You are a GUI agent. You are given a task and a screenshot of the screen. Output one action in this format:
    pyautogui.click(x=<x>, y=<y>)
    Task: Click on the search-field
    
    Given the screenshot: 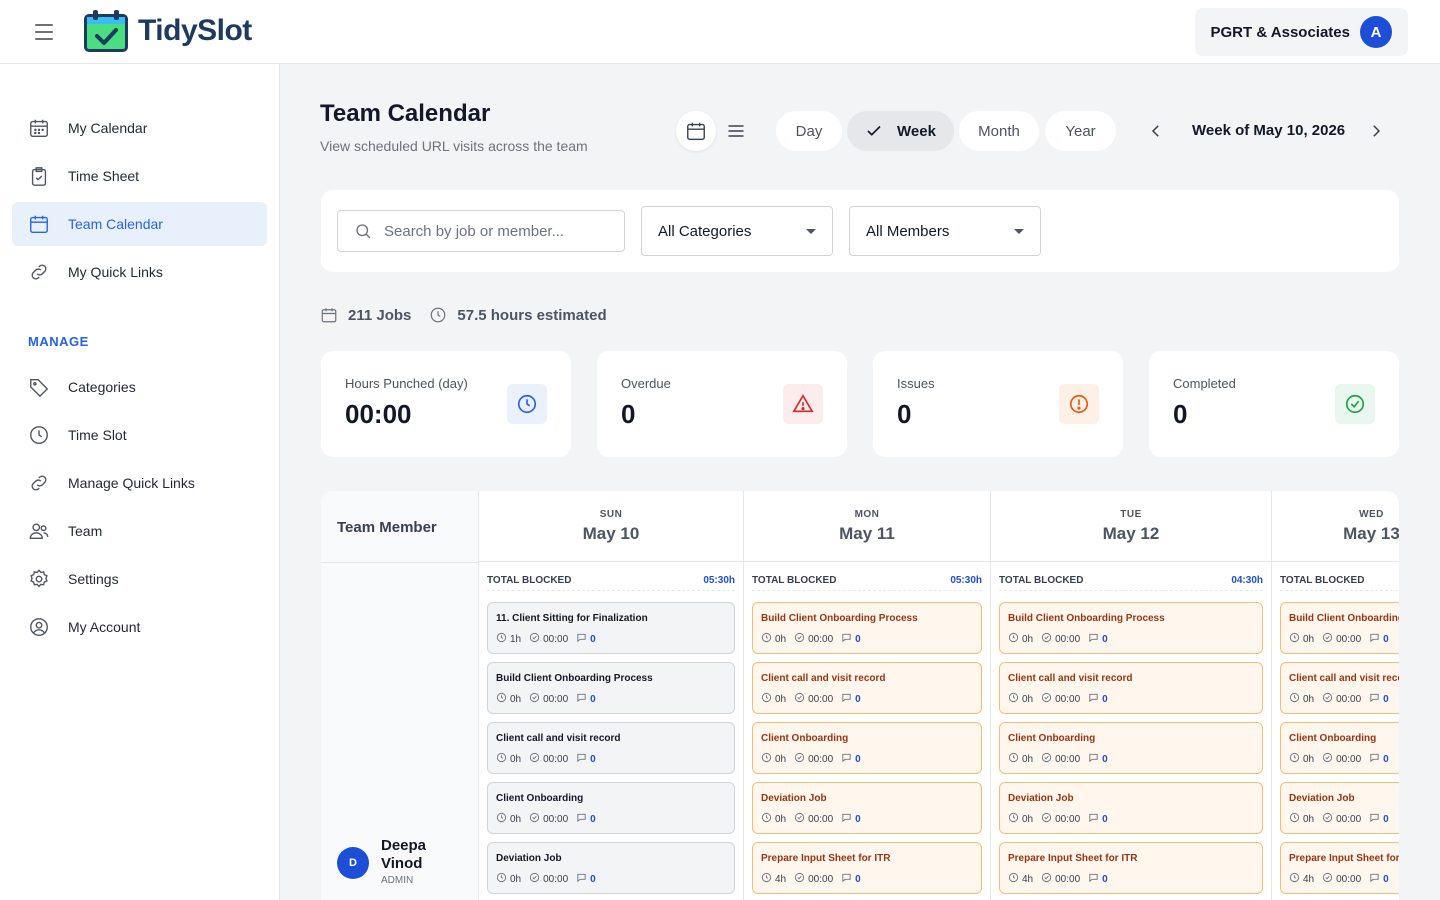 What is the action you would take?
    pyautogui.click(x=481, y=231)
    